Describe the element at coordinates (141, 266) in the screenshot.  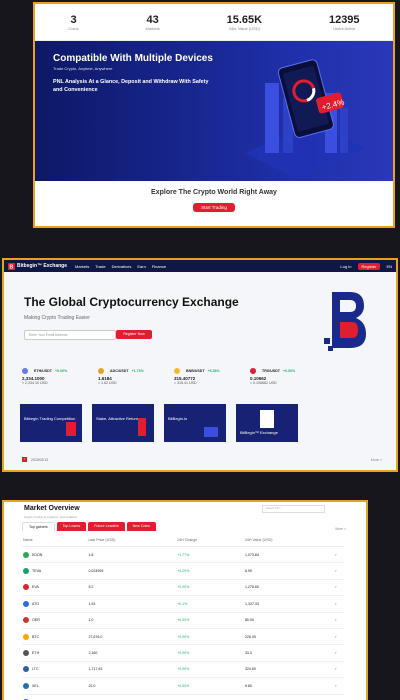
I see `nav-earn: Earn` at that location.